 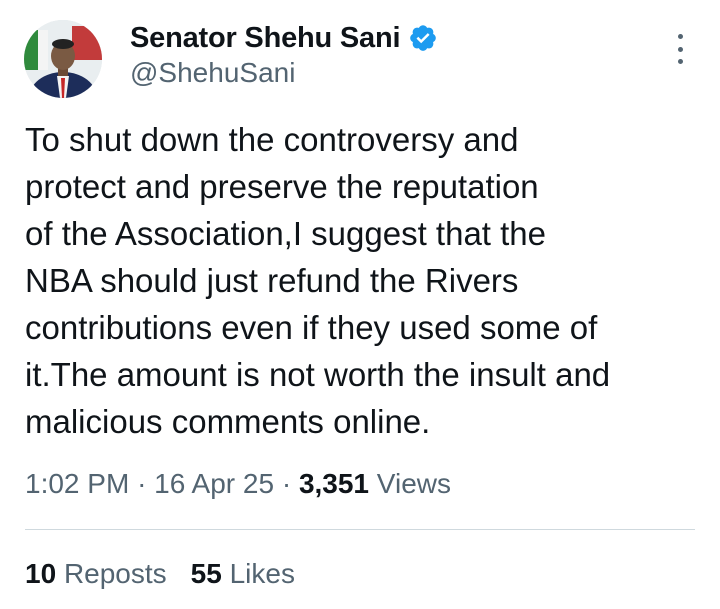 I want to click on author-name-row: Senator Shehu Sani, so click(x=284, y=38).